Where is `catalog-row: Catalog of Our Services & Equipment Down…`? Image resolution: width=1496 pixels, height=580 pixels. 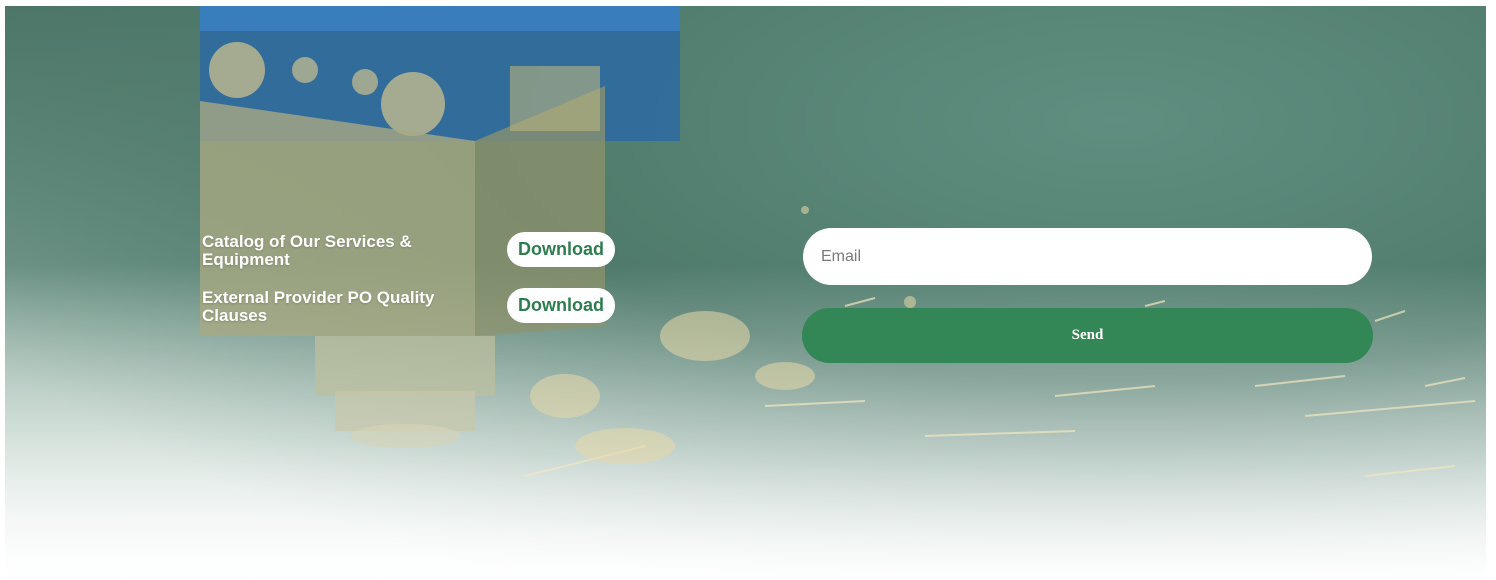
catalog-row: Catalog of Our Services & Equipment Down… is located at coordinates (408, 250).